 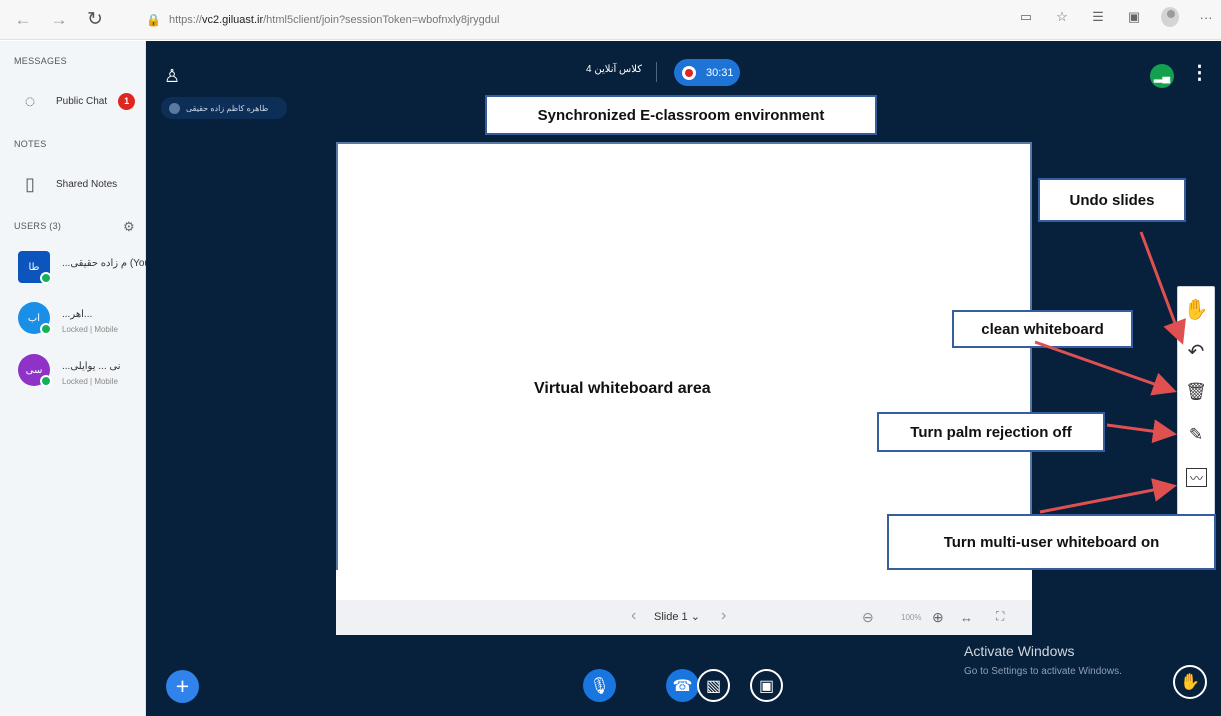 What do you see at coordinates (85, 273) in the screenshot?
I see `user-list-item: طا ...م زاده حقیقی (You)` at bounding box center [85, 273].